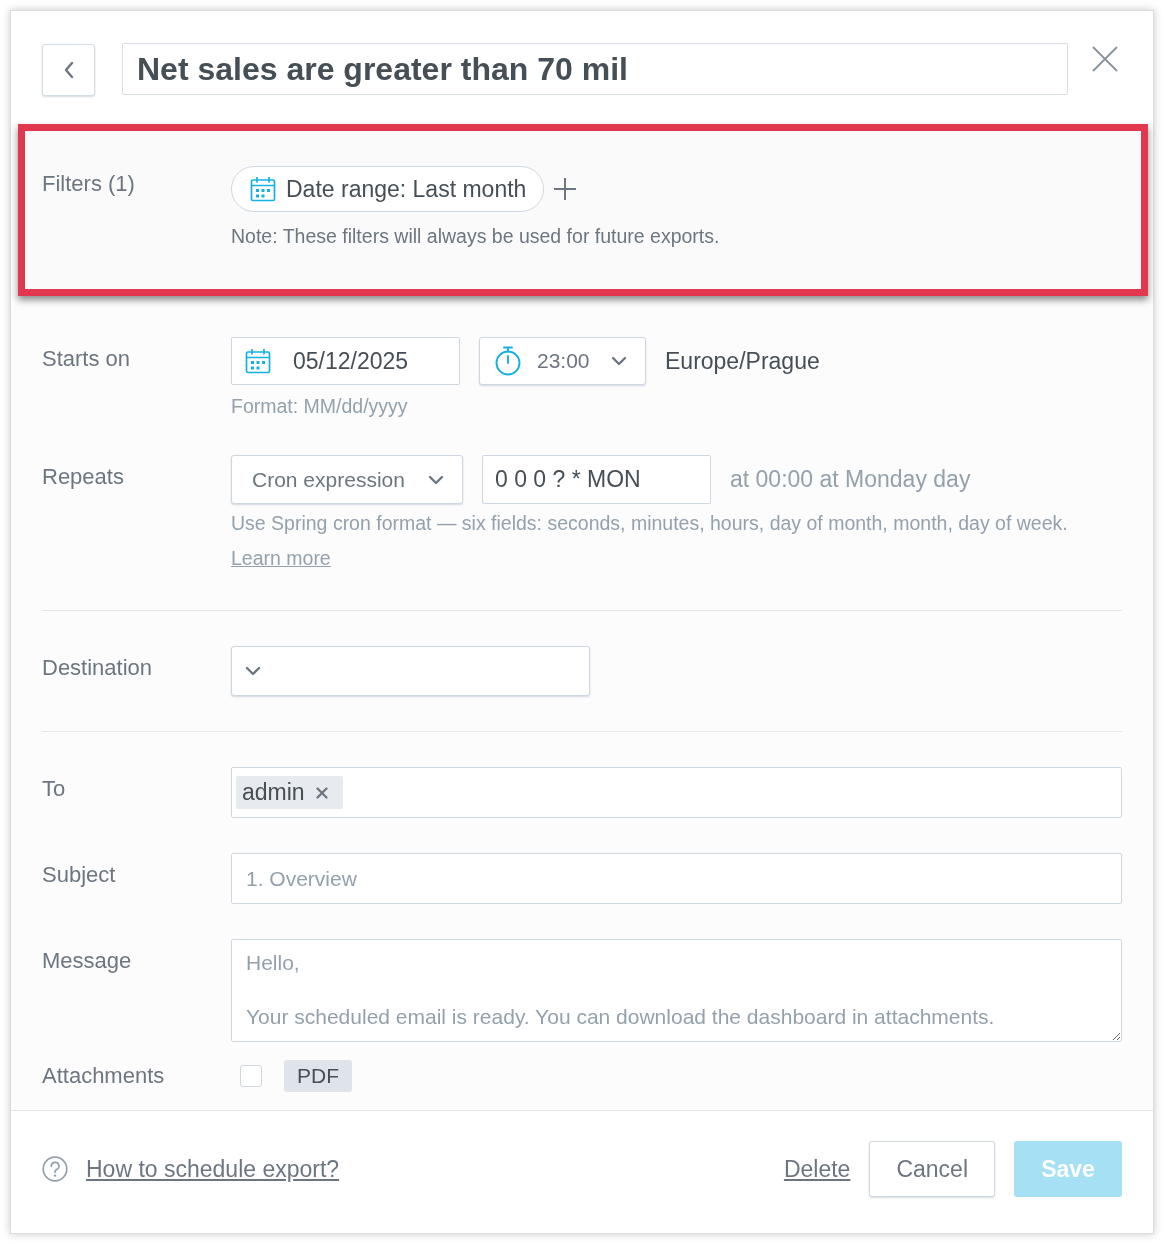  I want to click on cancel-button: Cancel, so click(932, 1169).